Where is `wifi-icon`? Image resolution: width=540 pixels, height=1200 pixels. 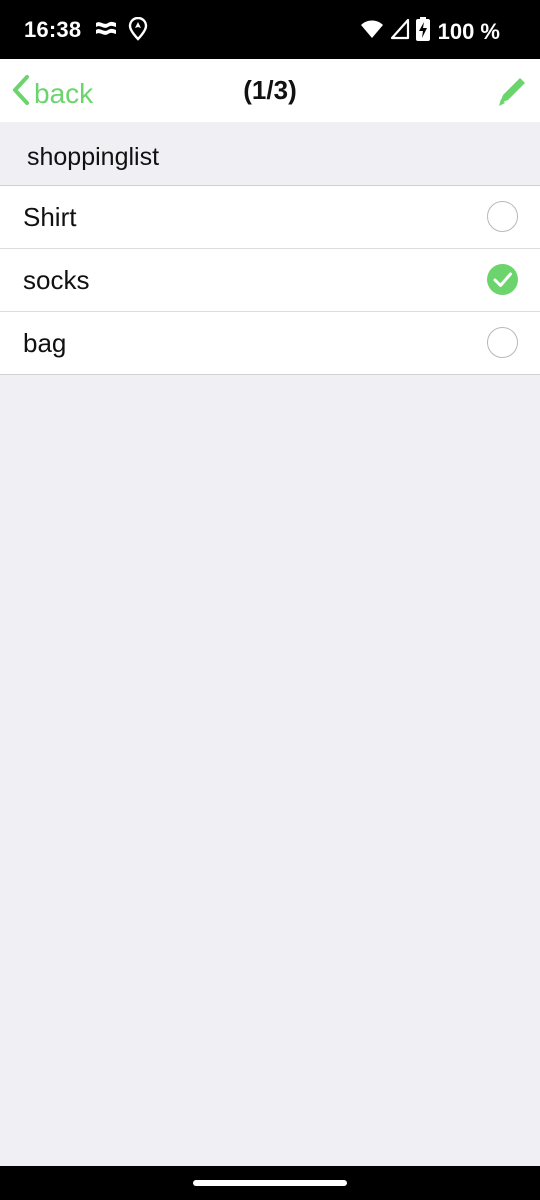 wifi-icon is located at coordinates (372, 31).